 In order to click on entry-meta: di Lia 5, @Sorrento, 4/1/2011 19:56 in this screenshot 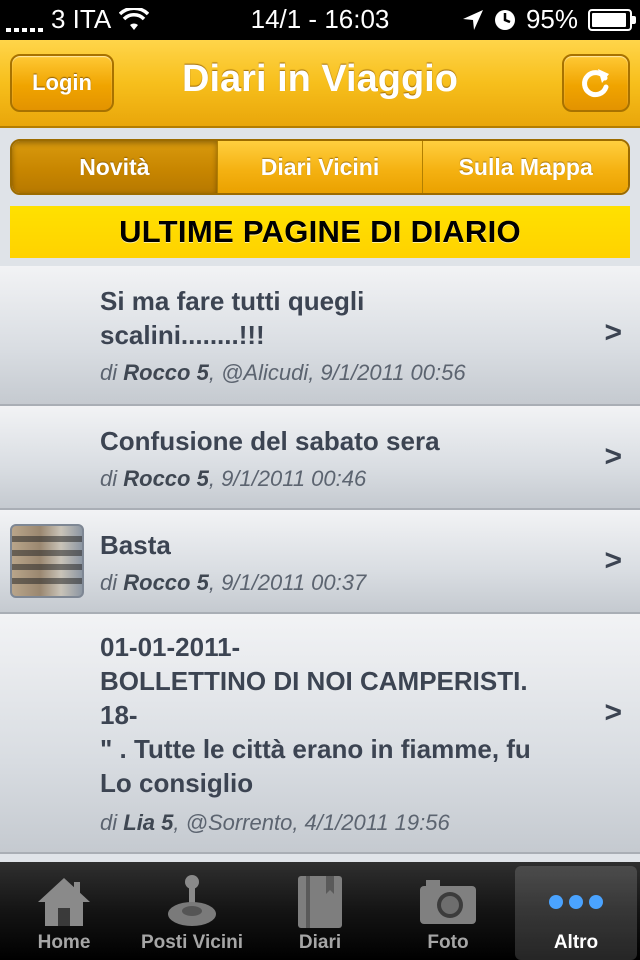, I will do `click(275, 822)`.